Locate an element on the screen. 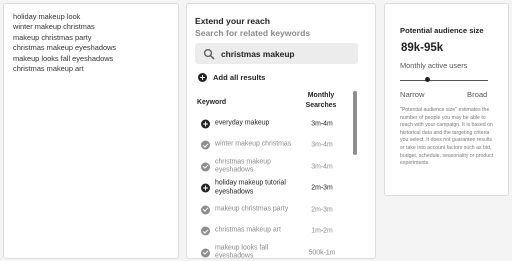 The image size is (512, 261). search-value: christmas makeup is located at coordinates (258, 53).